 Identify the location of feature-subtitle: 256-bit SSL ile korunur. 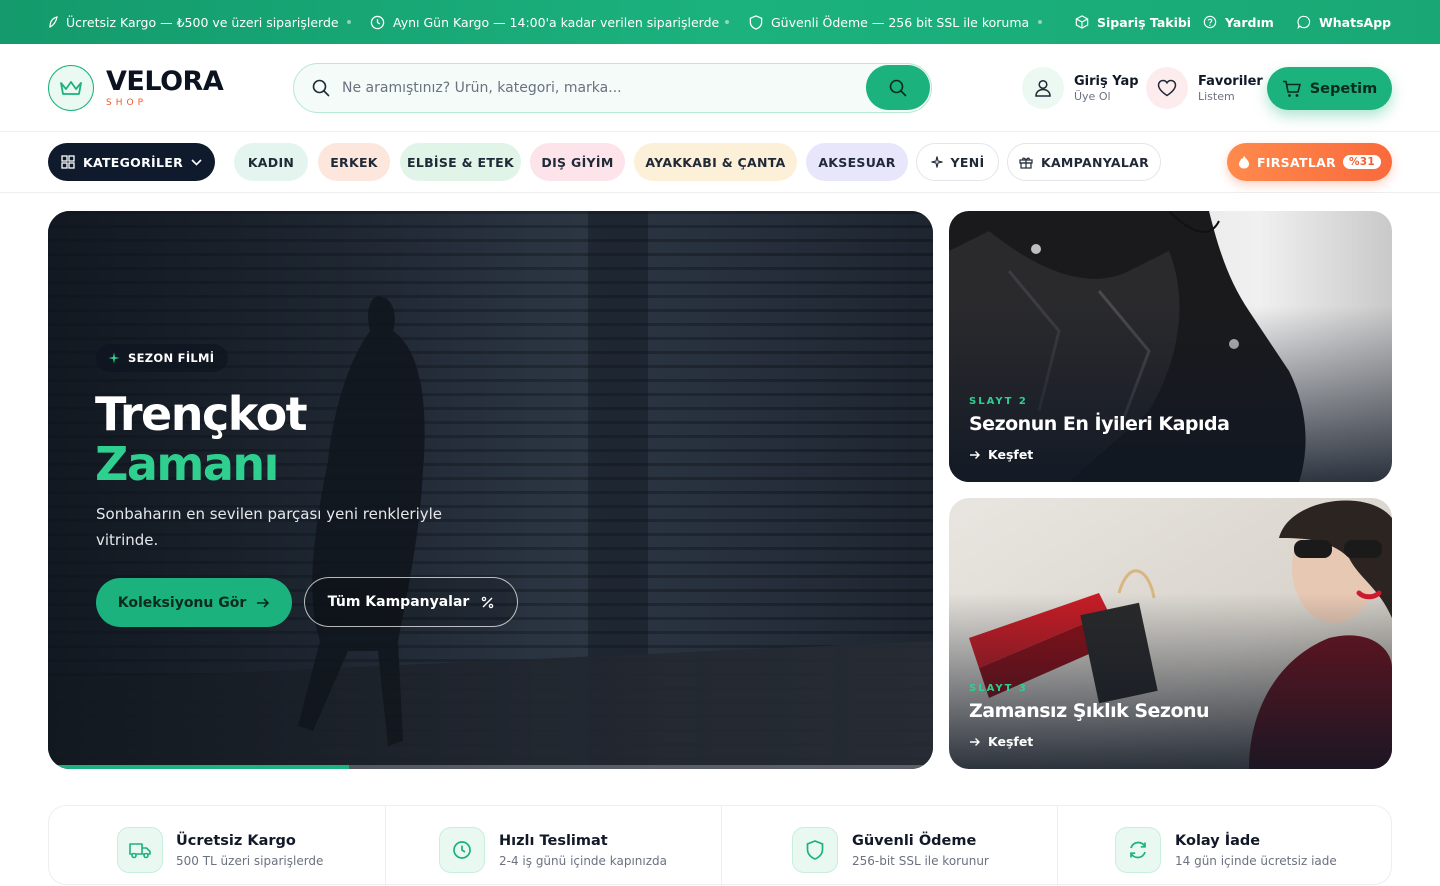
(920, 861).